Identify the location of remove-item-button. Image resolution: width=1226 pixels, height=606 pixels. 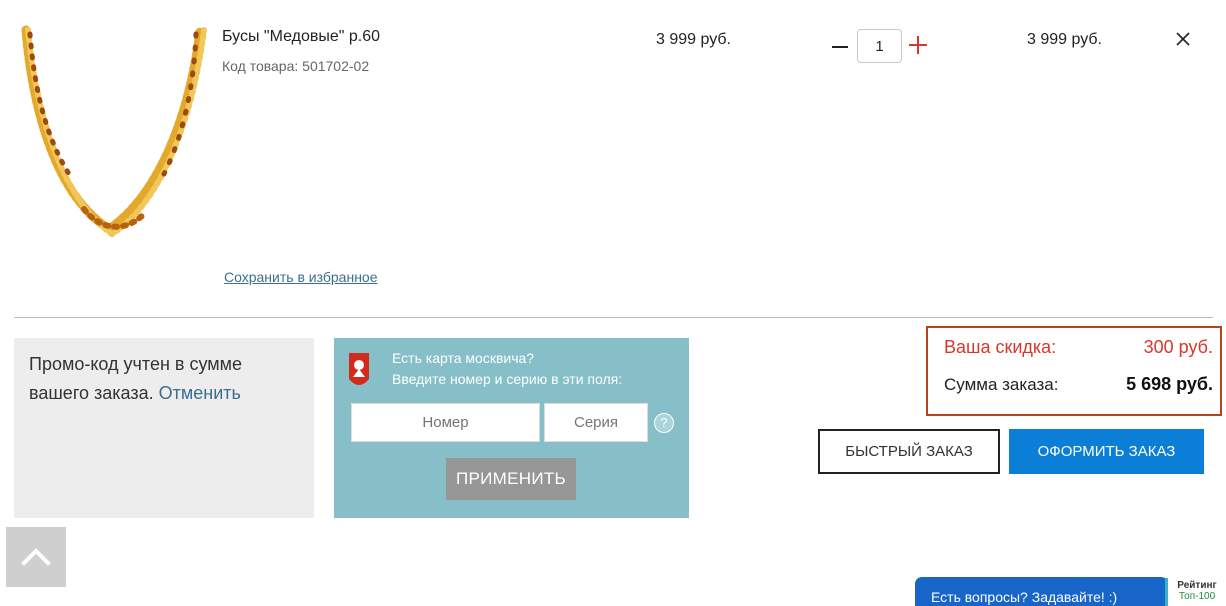
(1183, 39).